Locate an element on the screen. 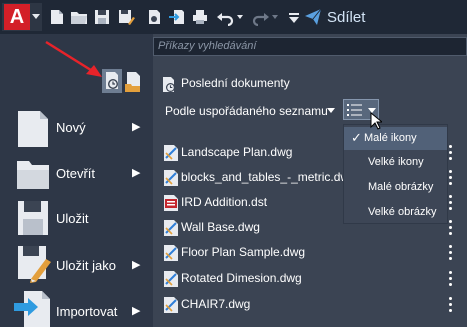  menu-item-label: Nový is located at coordinates (71, 127).